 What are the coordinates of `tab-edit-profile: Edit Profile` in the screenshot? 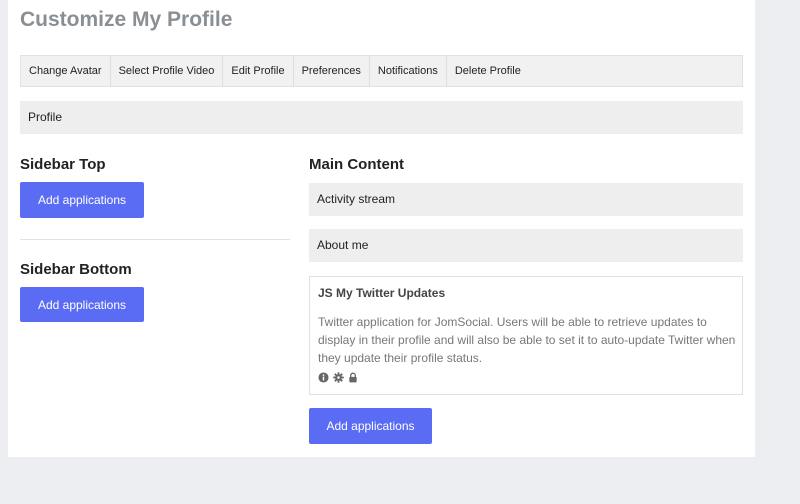 It's located at (258, 71).